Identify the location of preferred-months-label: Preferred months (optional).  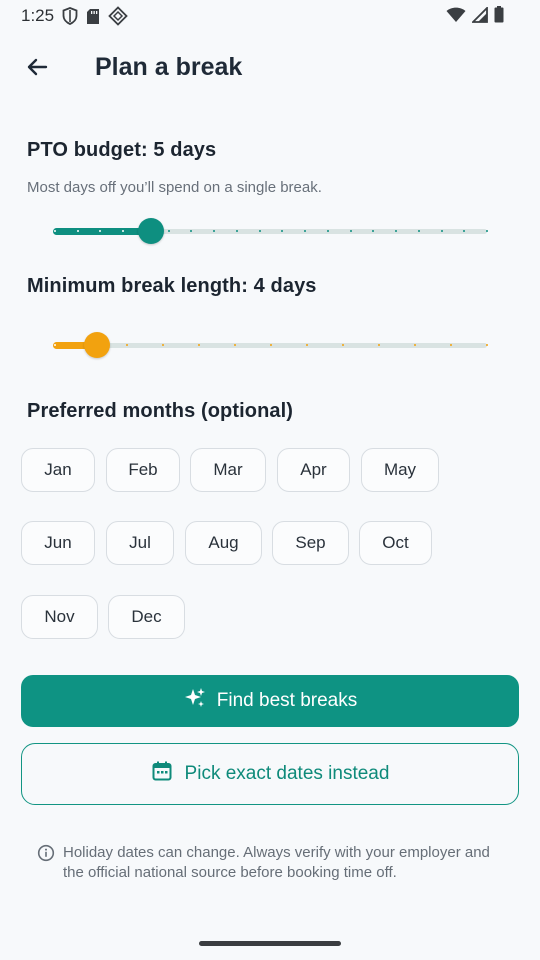
(160, 411).